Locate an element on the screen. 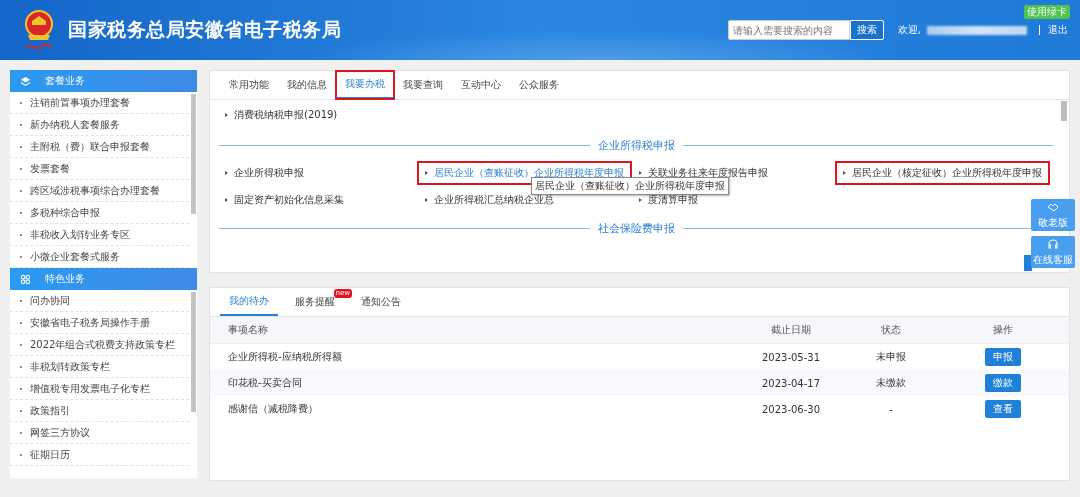 Image resolution: width=1080 pixels, height=497 pixels. sidebar-item: 发票套餐 is located at coordinates (99, 169).